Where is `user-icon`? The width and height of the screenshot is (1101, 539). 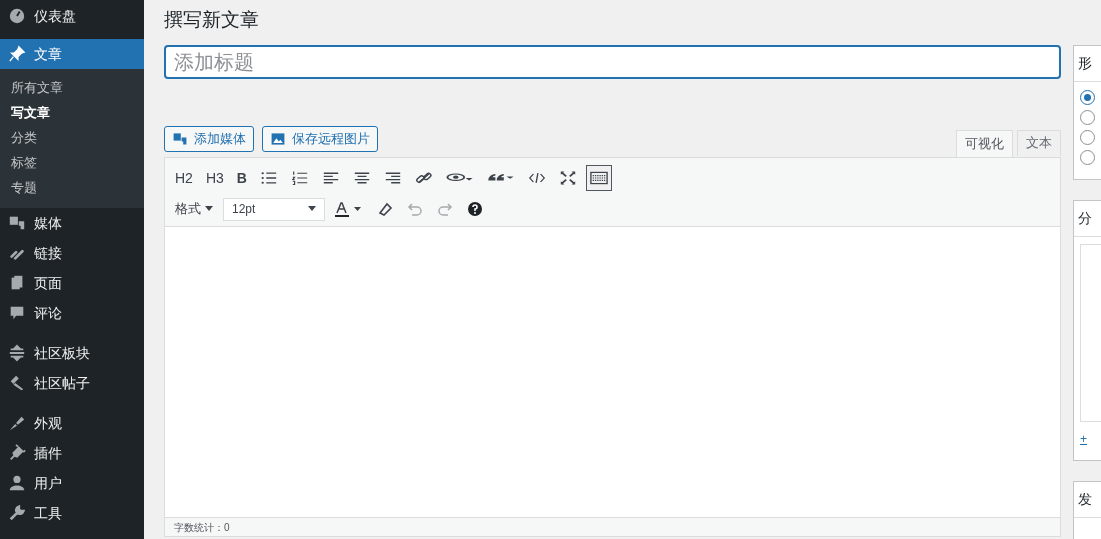 user-icon is located at coordinates (17, 483).